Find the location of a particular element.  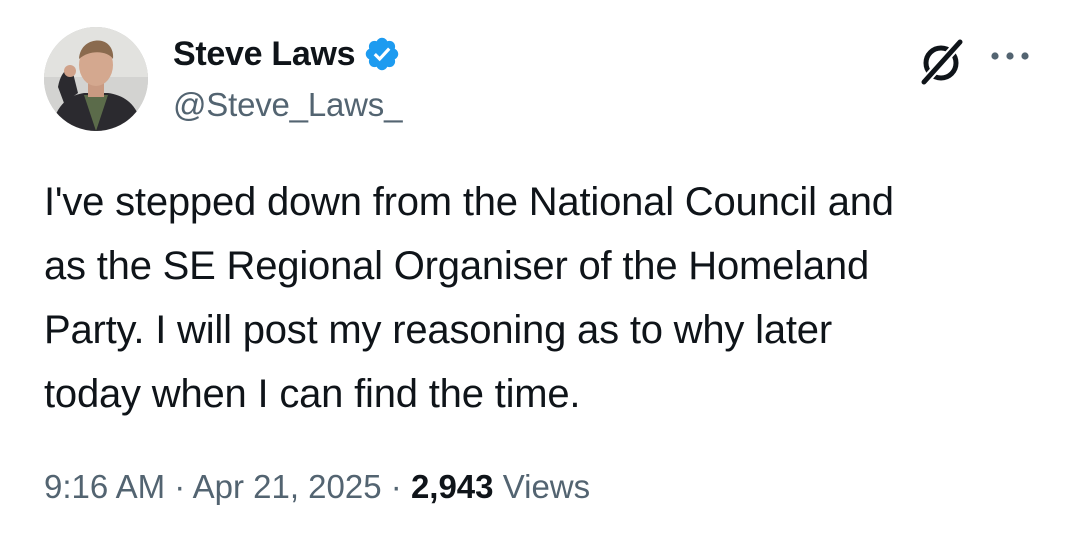

avatar is located at coordinates (96, 79).